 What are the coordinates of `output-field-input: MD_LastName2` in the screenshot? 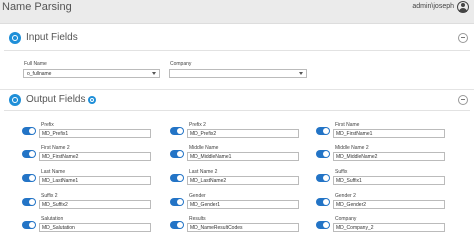 It's located at (243, 180).